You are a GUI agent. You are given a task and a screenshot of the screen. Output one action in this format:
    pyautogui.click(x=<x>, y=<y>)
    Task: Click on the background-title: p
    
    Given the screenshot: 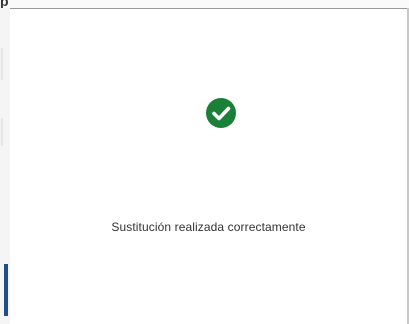 What is the action you would take?
    pyautogui.click(x=4, y=4)
    